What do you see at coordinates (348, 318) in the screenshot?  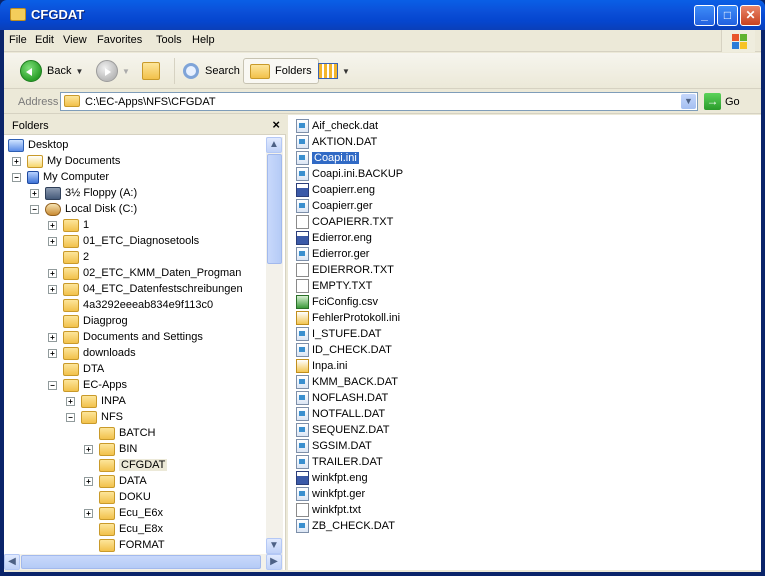 I see `file-item: FehlerProtokoll.ini` at bounding box center [348, 318].